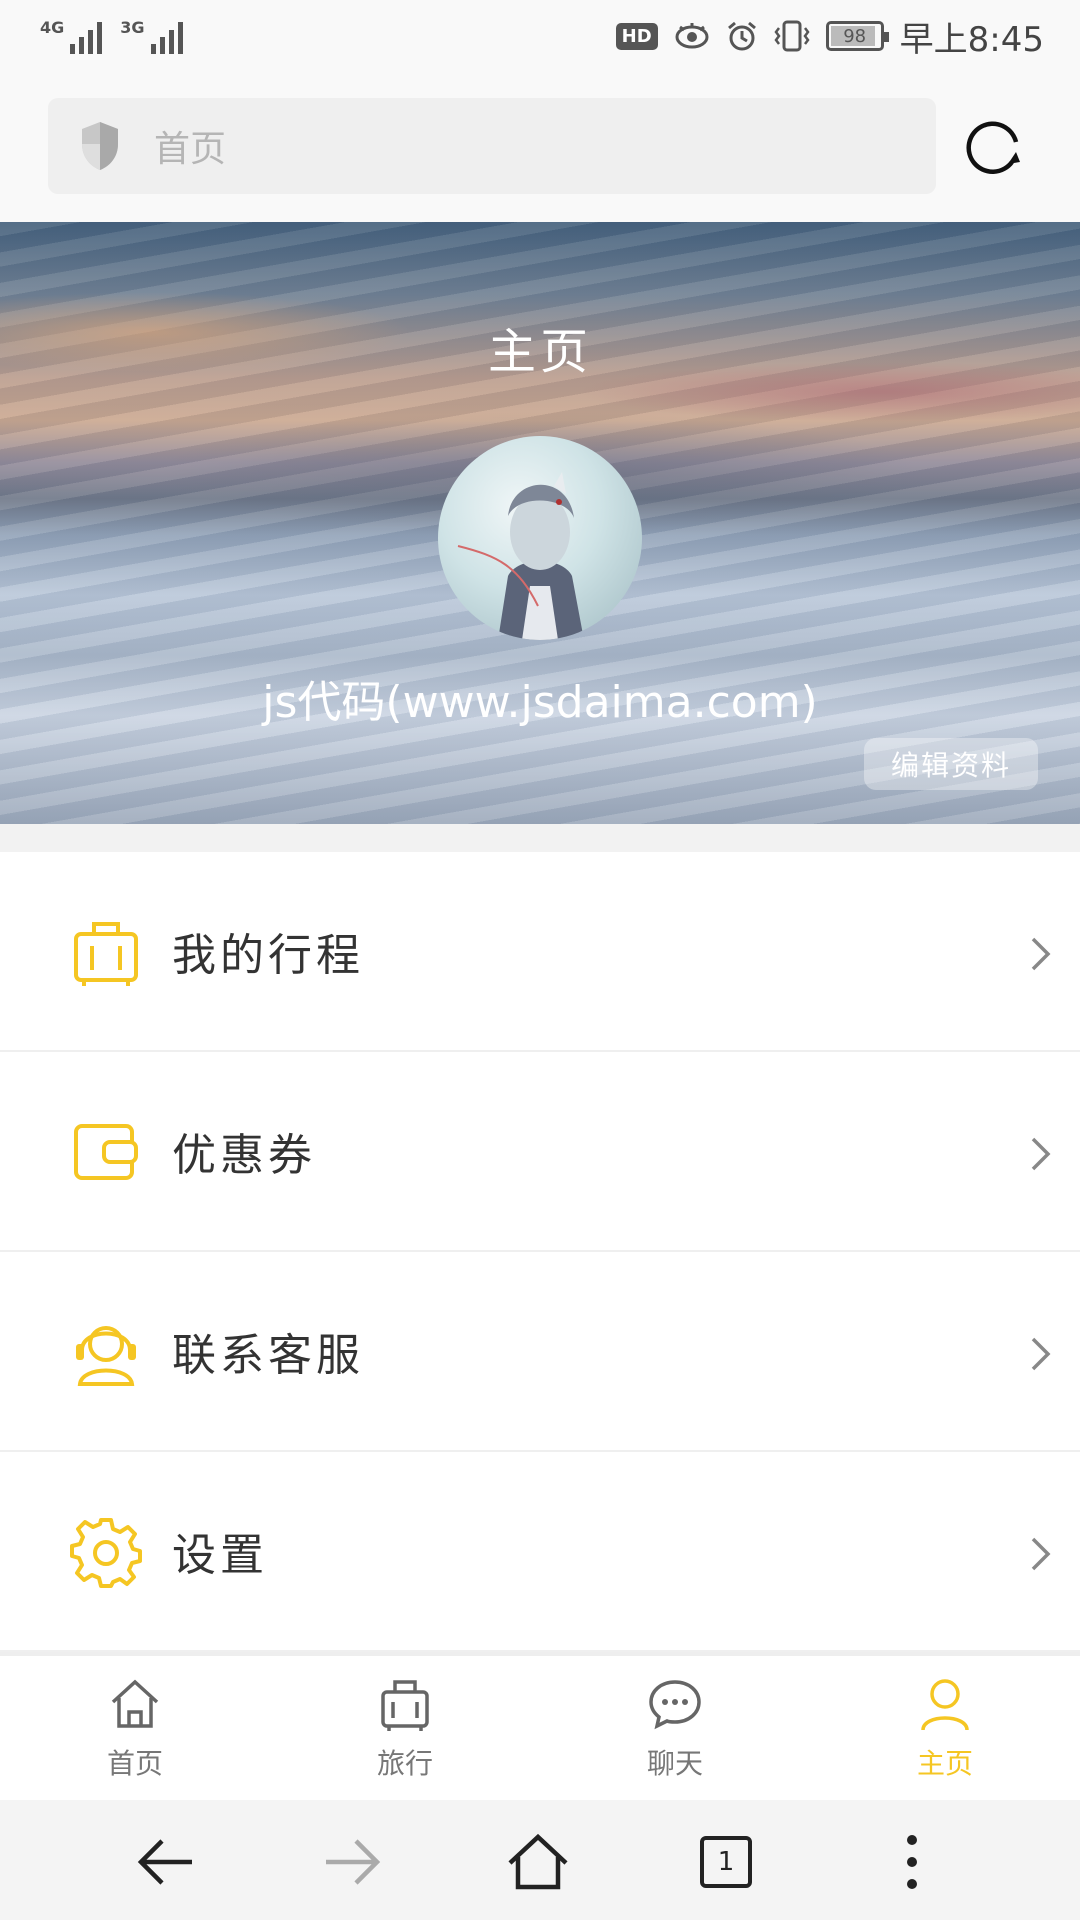  Describe the element at coordinates (404, 1763) in the screenshot. I see `tab-label: 旅行` at that location.